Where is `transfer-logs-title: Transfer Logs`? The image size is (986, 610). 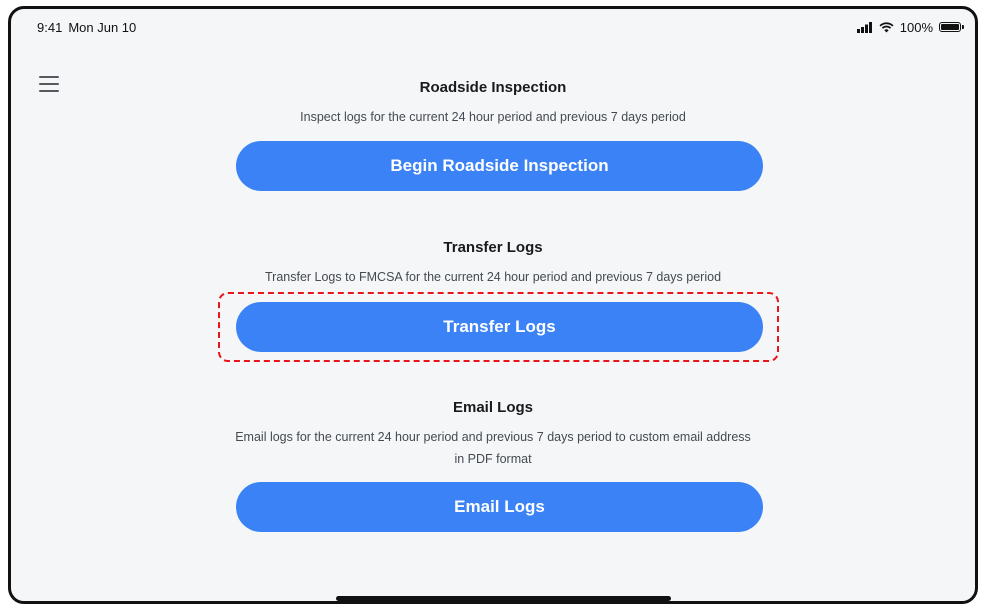
transfer-logs-title: Transfer Logs is located at coordinates (493, 247).